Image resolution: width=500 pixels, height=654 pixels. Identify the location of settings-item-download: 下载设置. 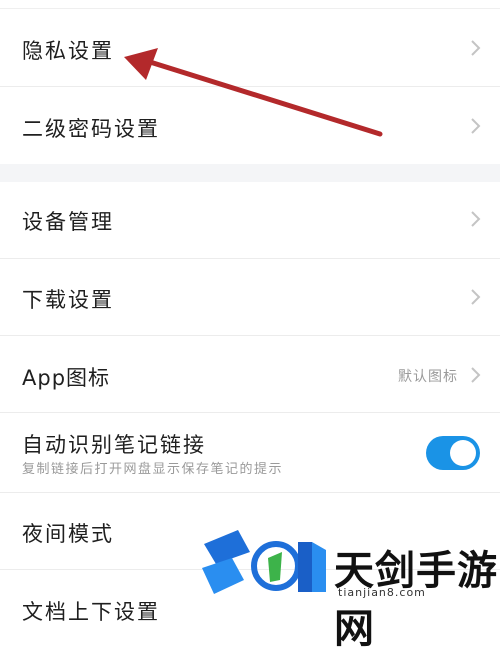
(250, 297).